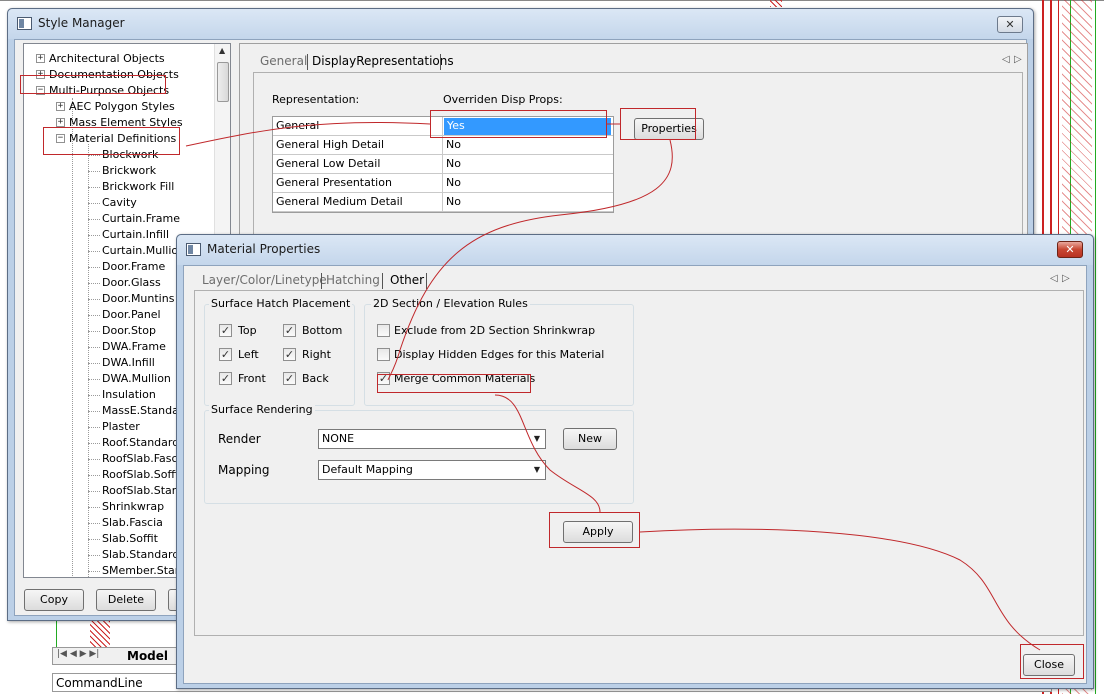  I want to click on material-item: RoofSlab.Fascia, so click(144, 458).